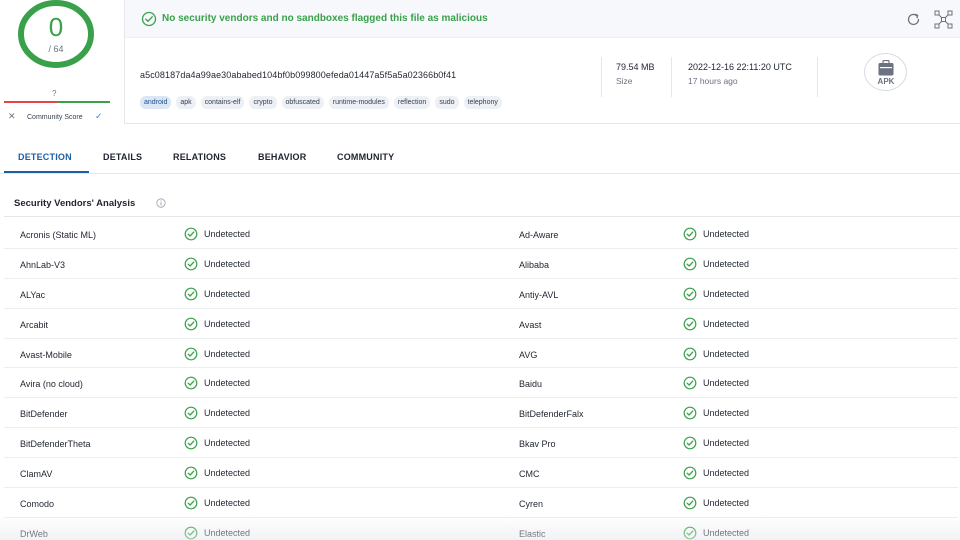  I want to click on reanalyze-icon, so click(913, 19).